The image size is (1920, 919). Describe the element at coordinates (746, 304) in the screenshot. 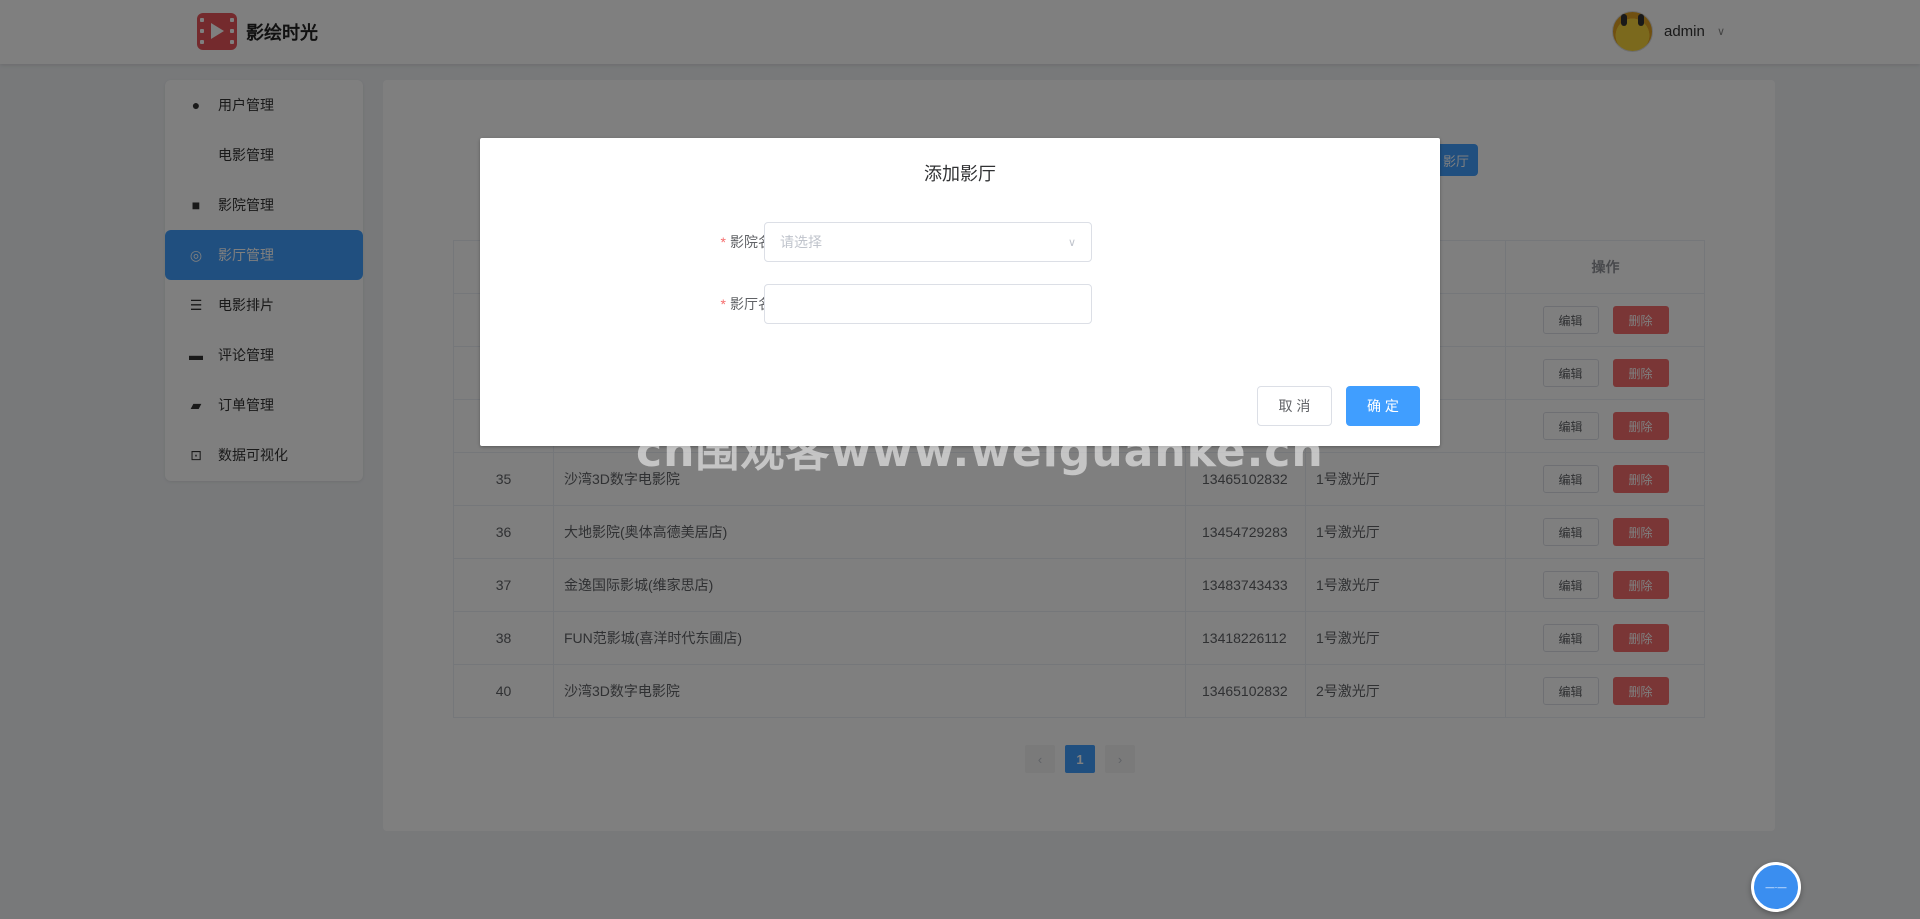

I see `hall-name-label: * 影厅名` at that location.